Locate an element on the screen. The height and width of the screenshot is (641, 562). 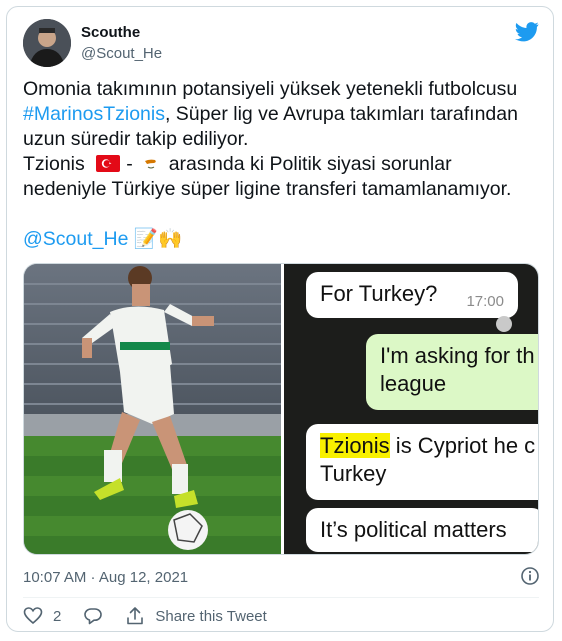
author-handle: @Scout_He is located at coordinates (121, 53).